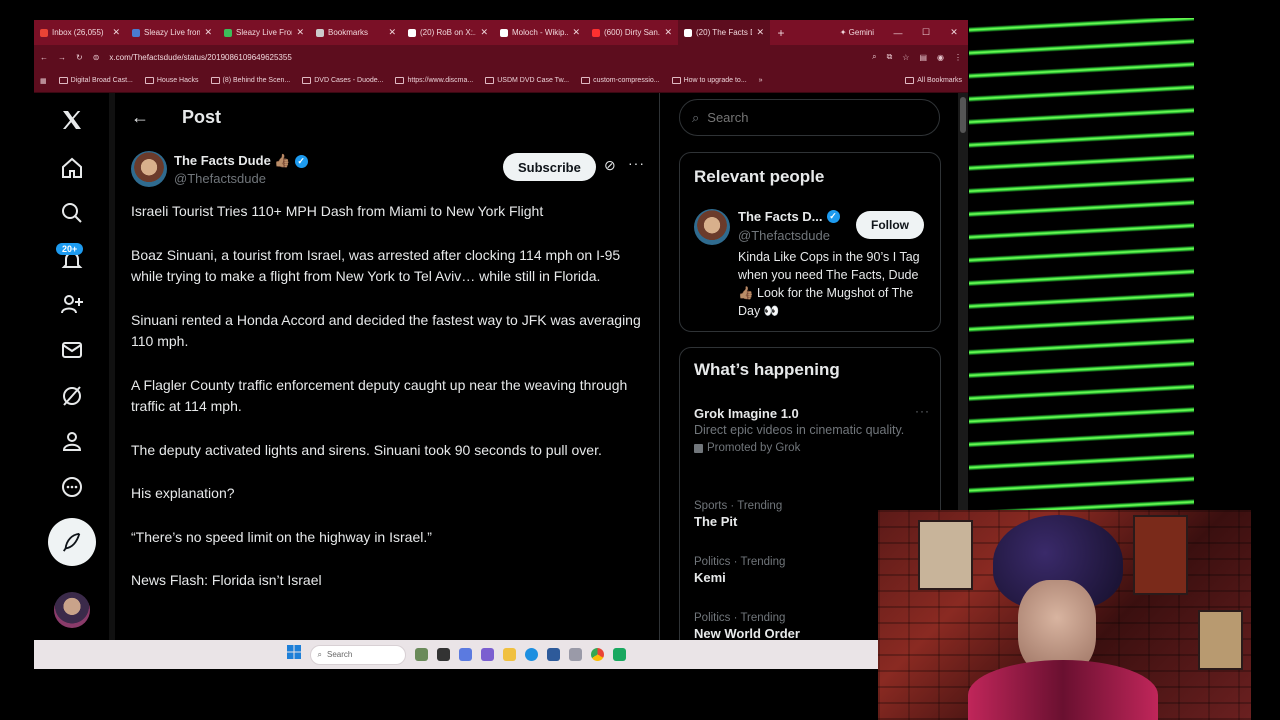  I want to click on file-explorer-icon, so click(509, 654).